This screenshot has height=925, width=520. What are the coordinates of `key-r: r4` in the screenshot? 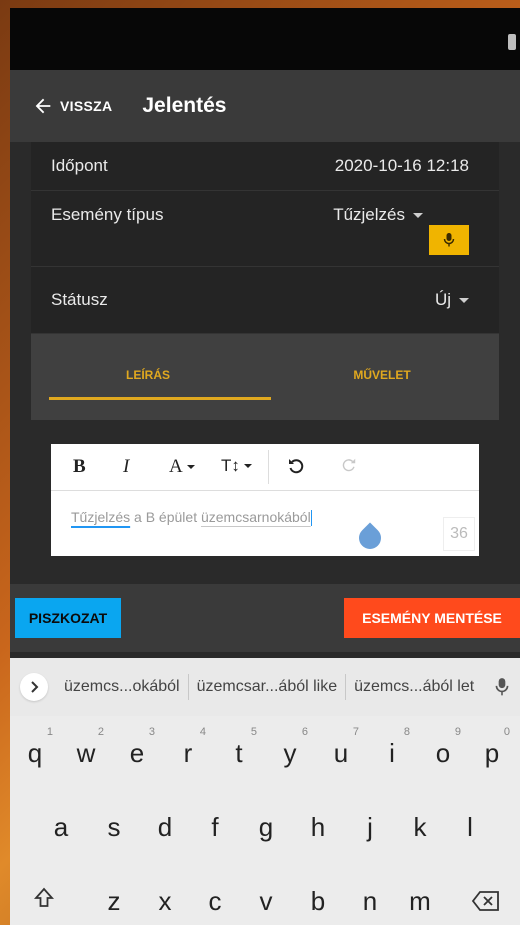 It's located at (188, 747).